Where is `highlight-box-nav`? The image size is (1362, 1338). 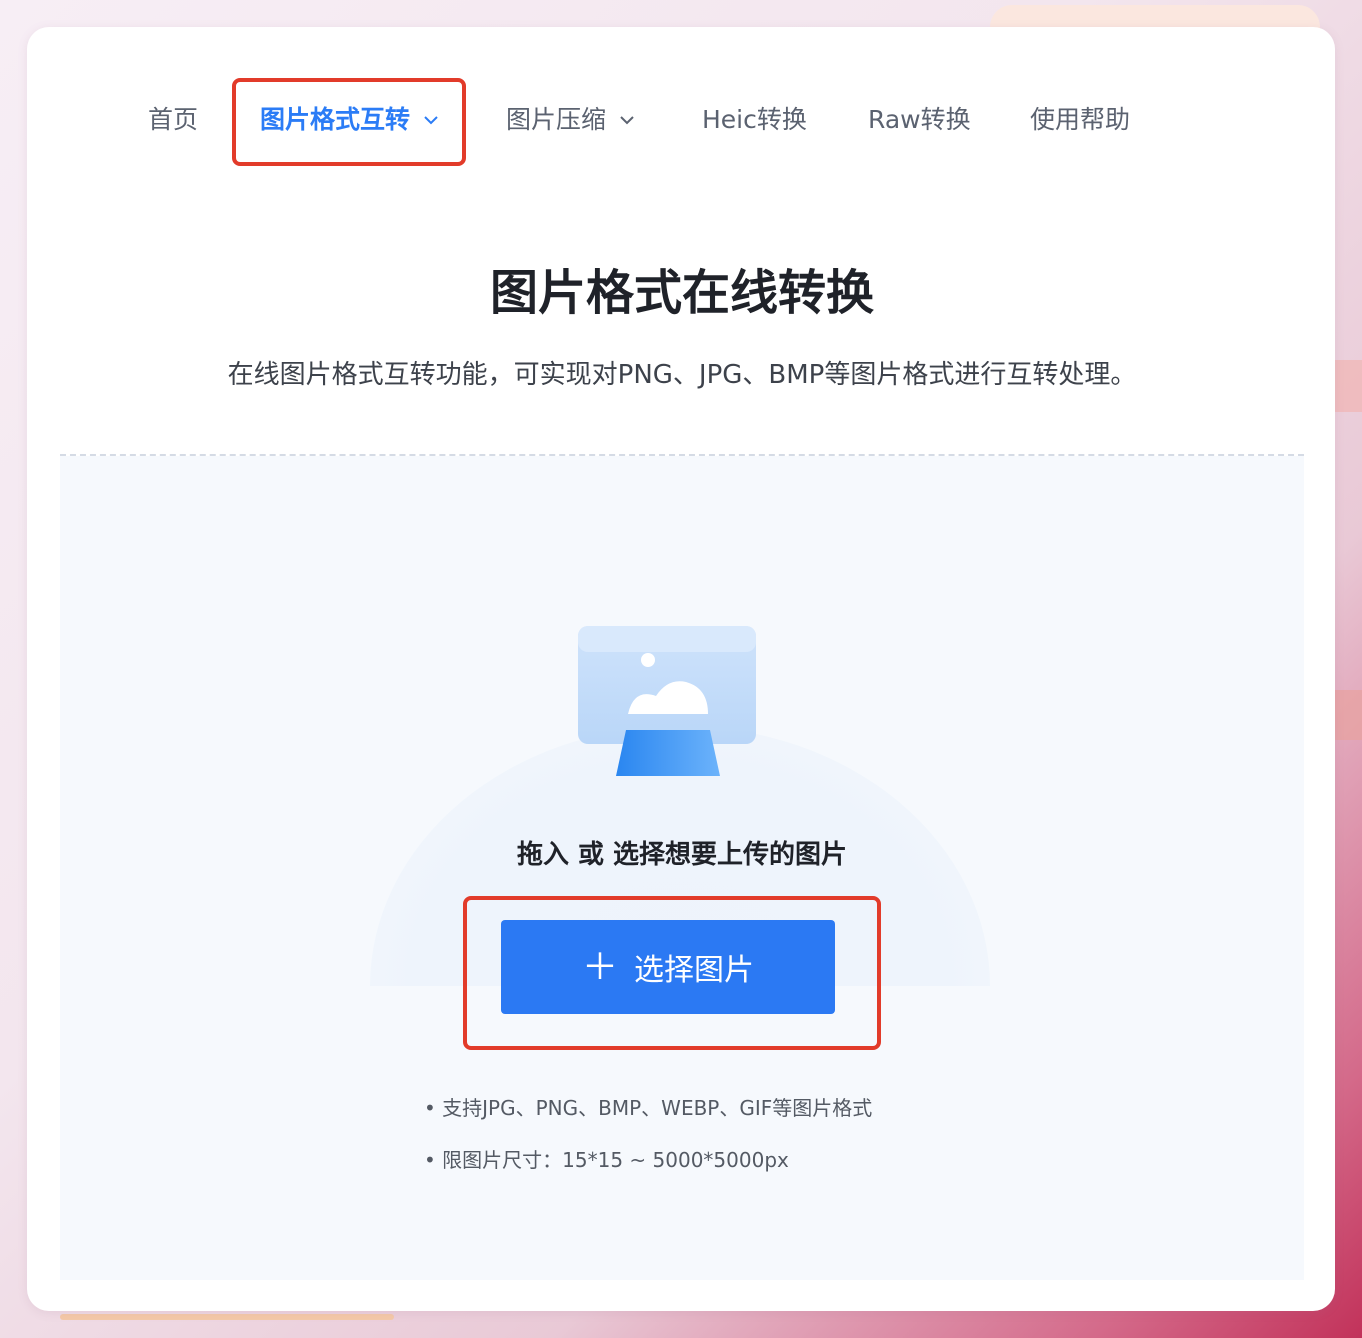
highlight-box-nav is located at coordinates (349, 122).